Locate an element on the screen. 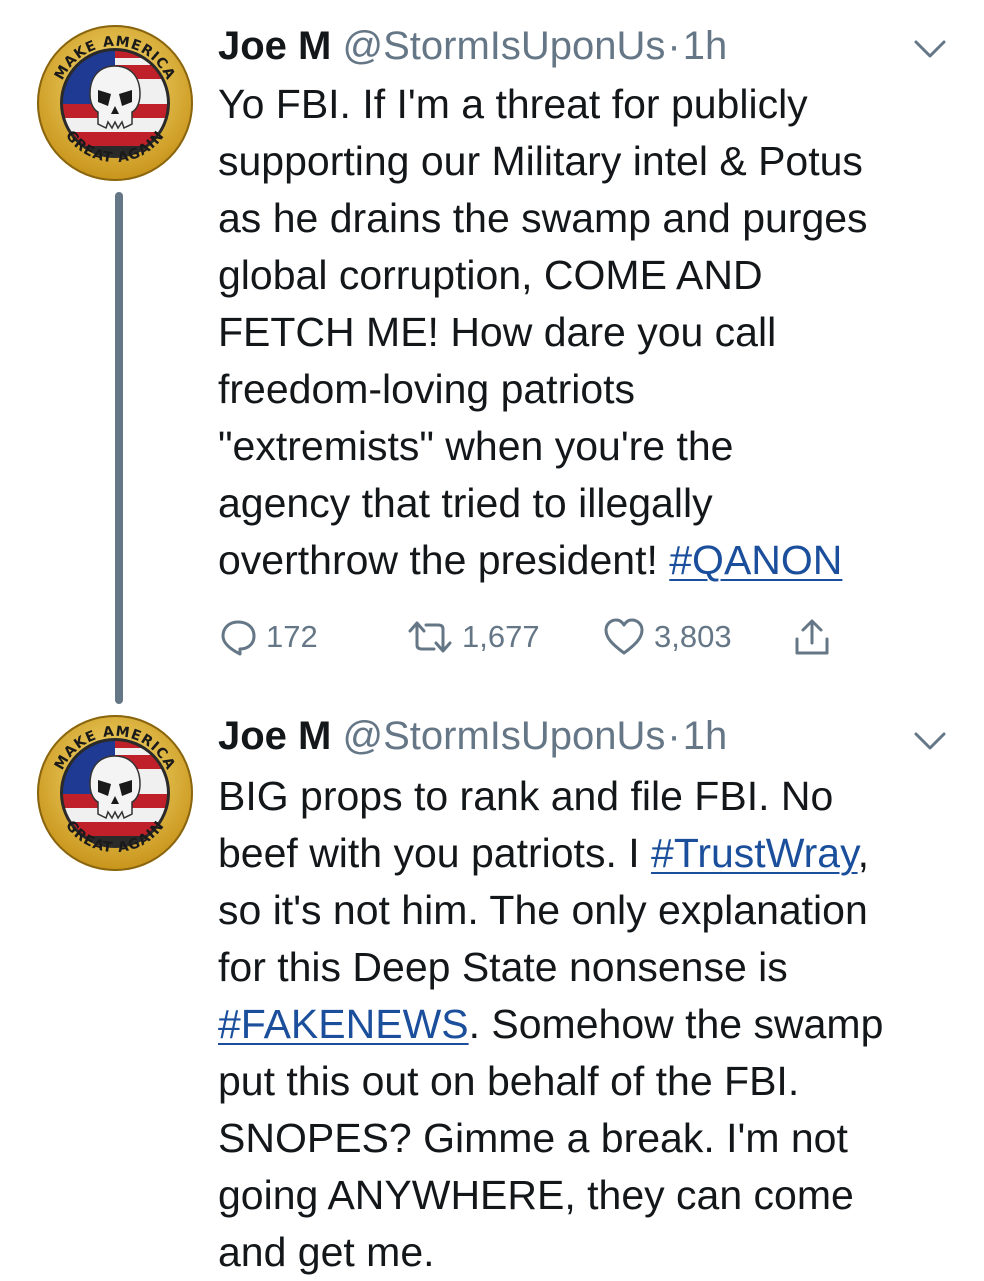 The height and width of the screenshot is (1281, 984). tweet-text-line: SNOPES? Gimme a break. I'm not is located at coordinates (533, 1138).